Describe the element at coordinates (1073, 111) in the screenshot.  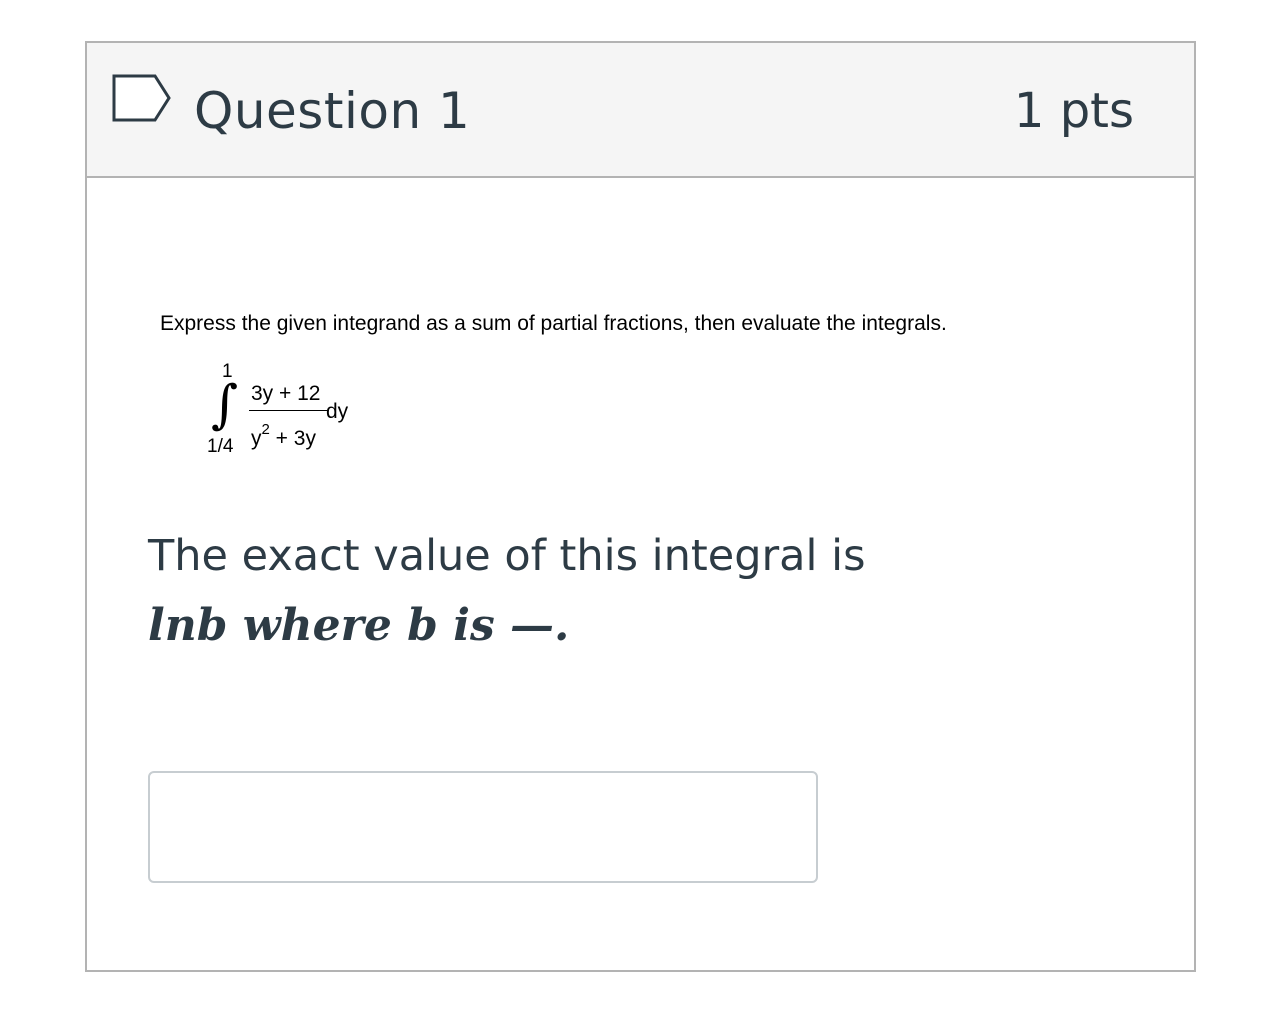
I see `question-points: 1 pts` at that location.